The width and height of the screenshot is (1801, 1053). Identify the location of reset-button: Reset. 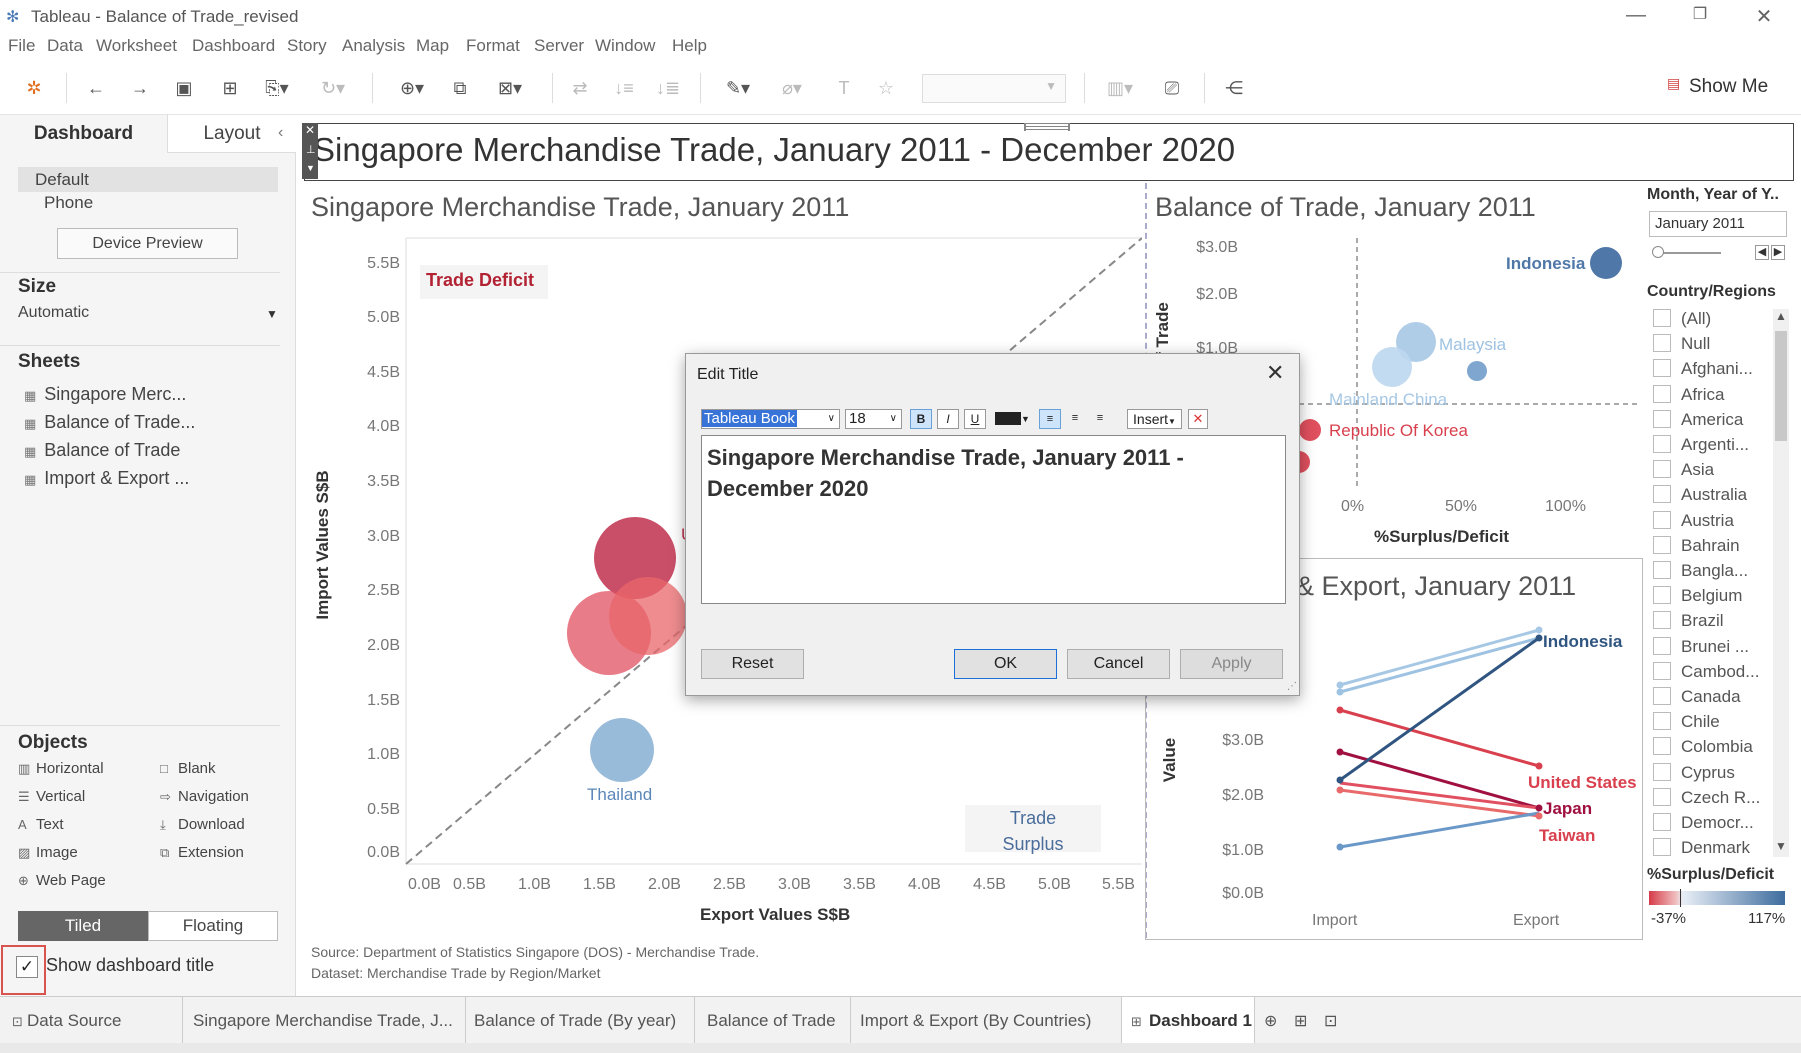
(752, 664).